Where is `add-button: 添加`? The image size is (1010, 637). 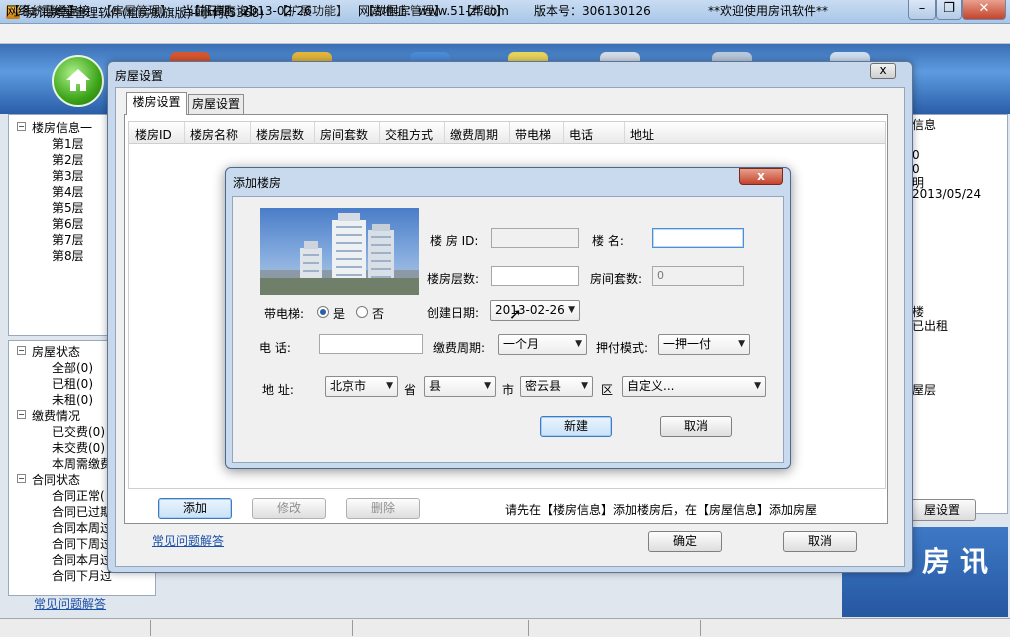 add-button: 添加 is located at coordinates (195, 508).